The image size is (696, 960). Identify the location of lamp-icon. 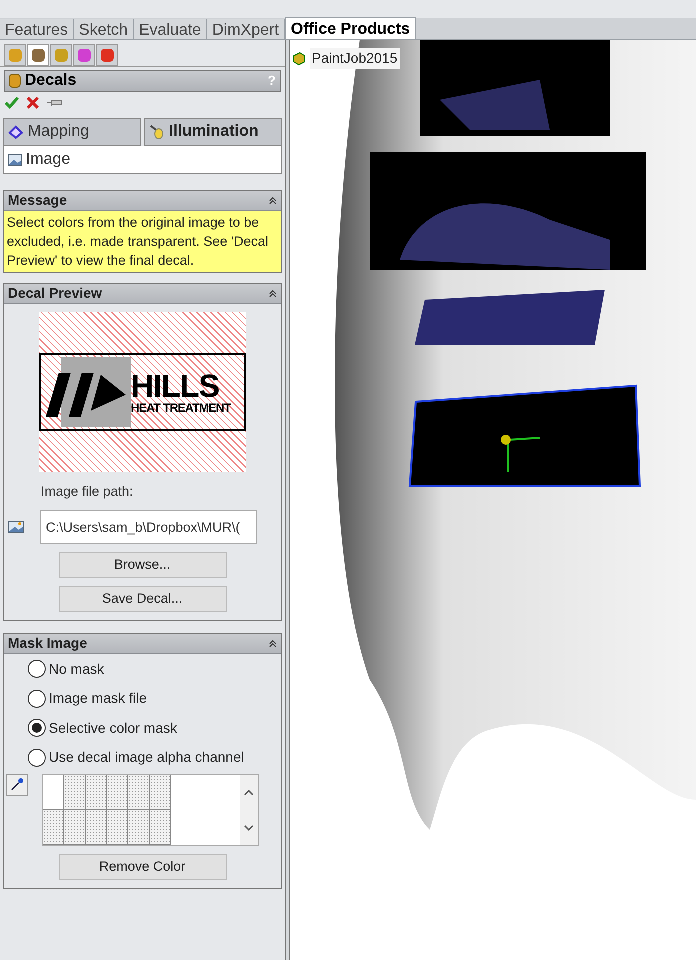
(157, 132).